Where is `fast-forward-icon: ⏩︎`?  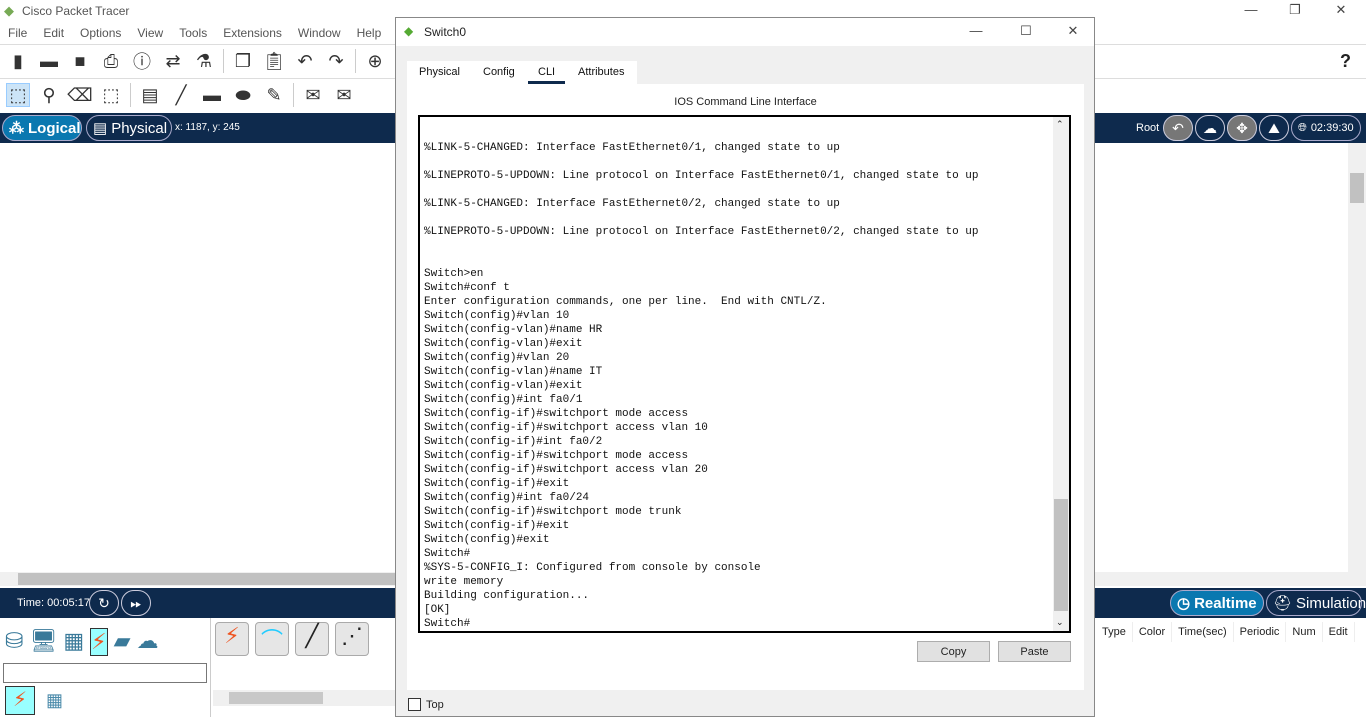
fast-forward-icon: ⏩︎ is located at coordinates (136, 603).